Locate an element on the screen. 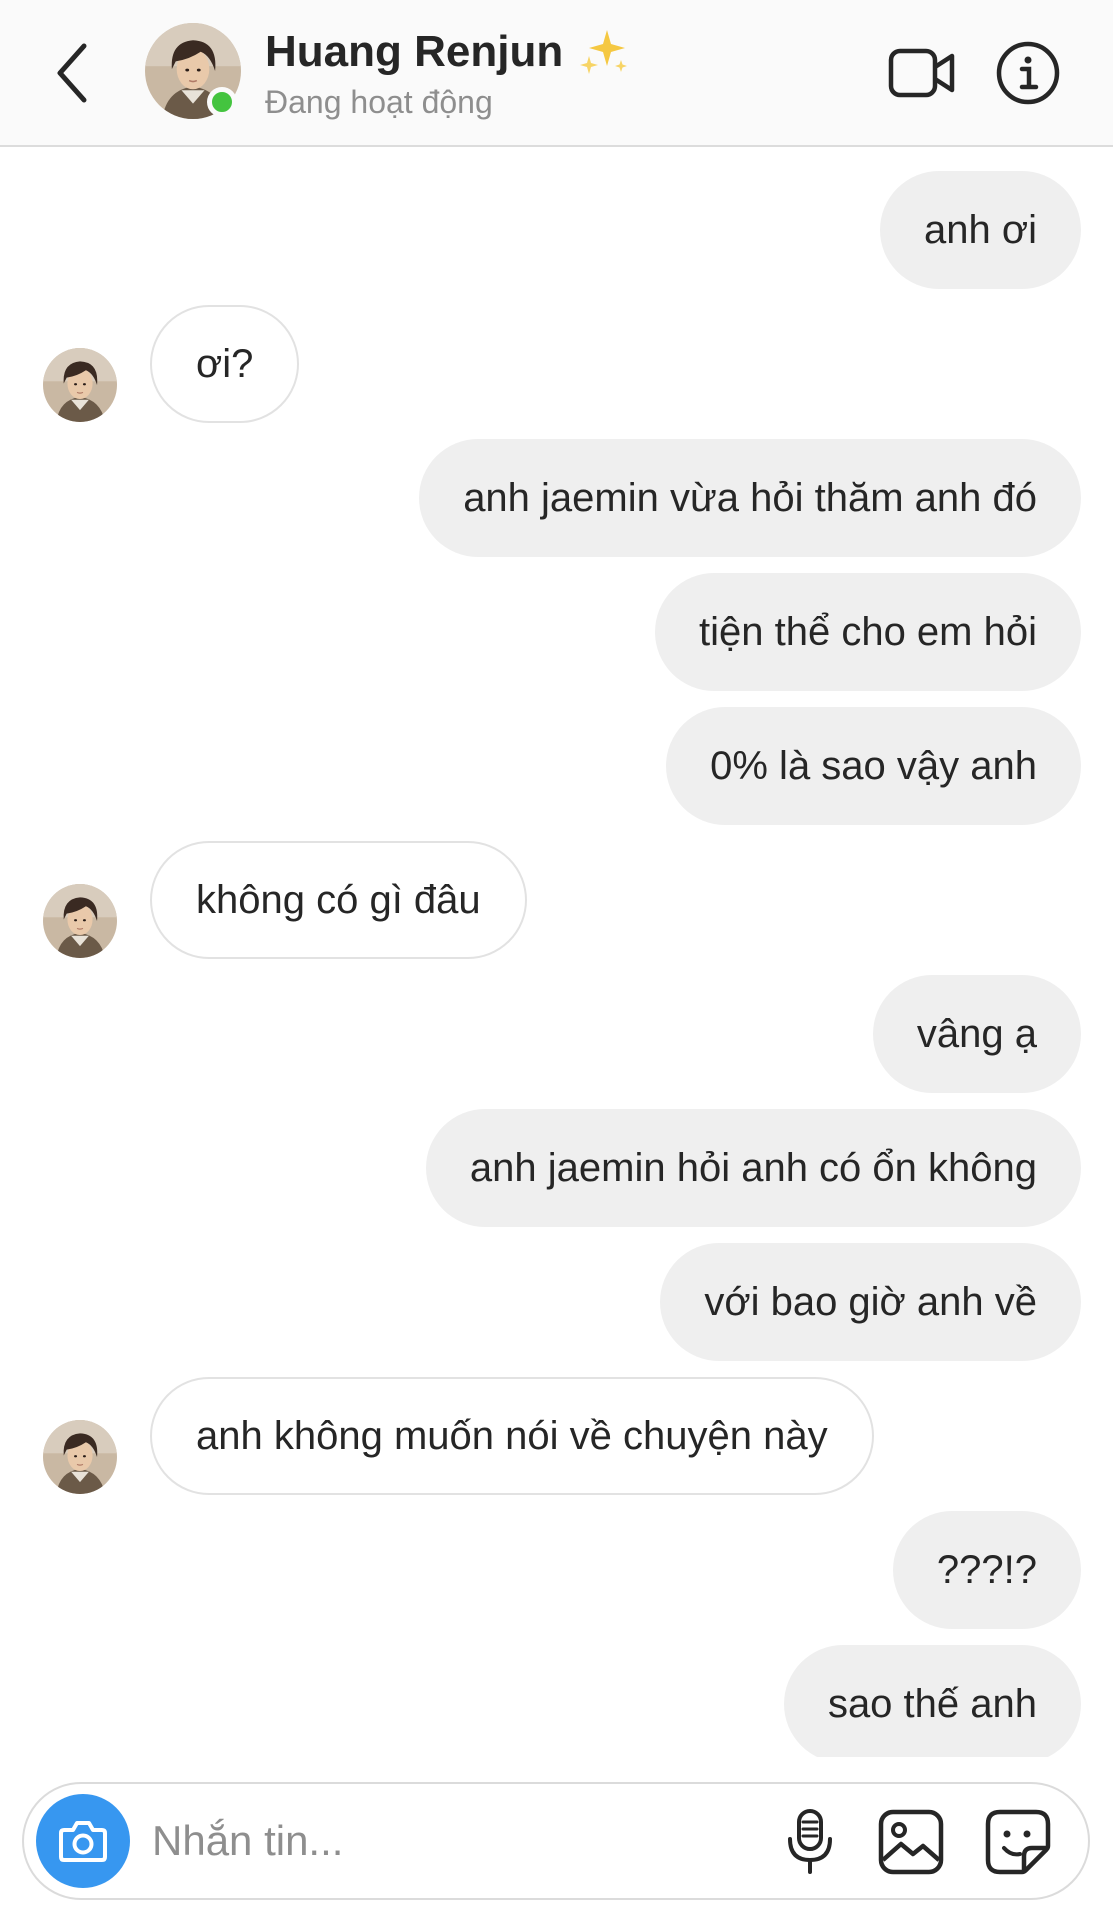  outgoing-message: vâng ạ is located at coordinates (976, 1034).